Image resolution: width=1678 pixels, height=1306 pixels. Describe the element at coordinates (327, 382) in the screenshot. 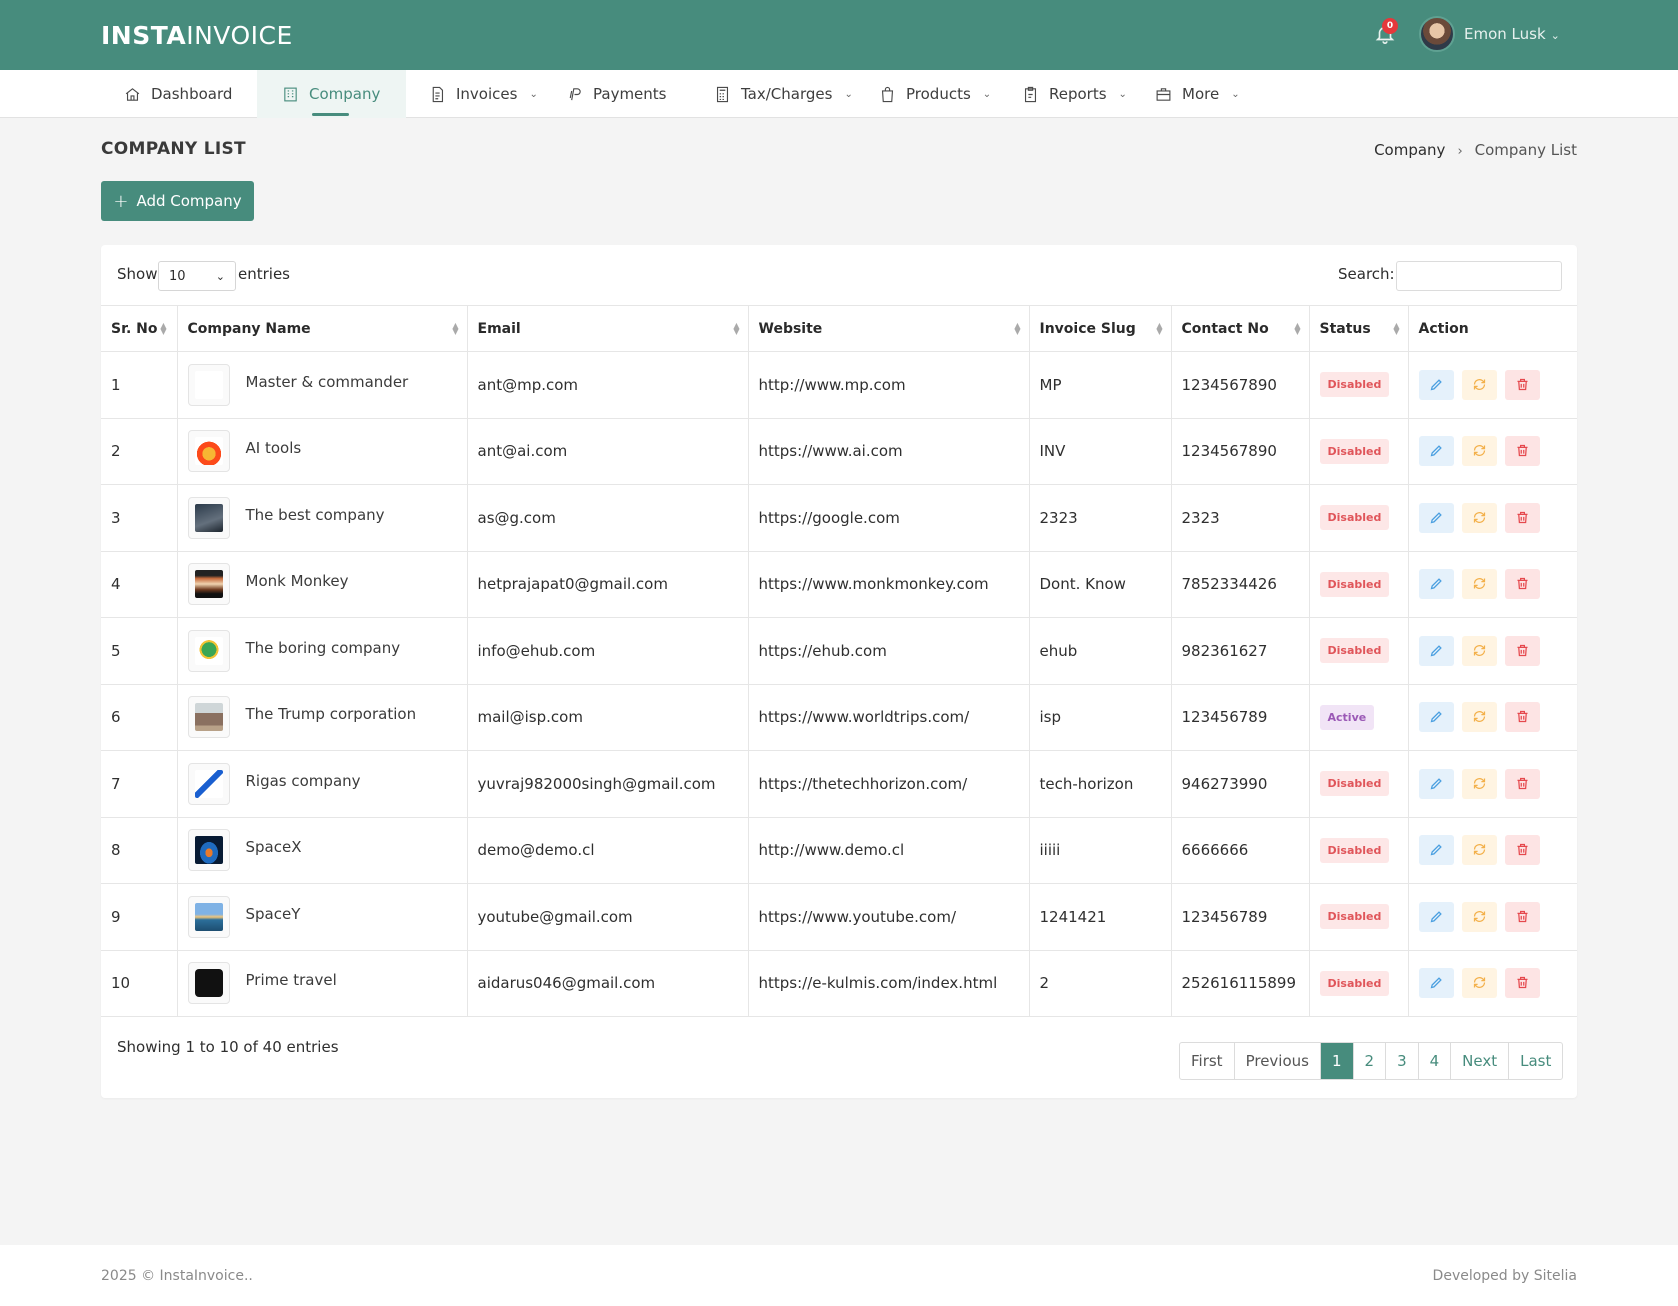

I see `company-name: Master & commander` at that location.